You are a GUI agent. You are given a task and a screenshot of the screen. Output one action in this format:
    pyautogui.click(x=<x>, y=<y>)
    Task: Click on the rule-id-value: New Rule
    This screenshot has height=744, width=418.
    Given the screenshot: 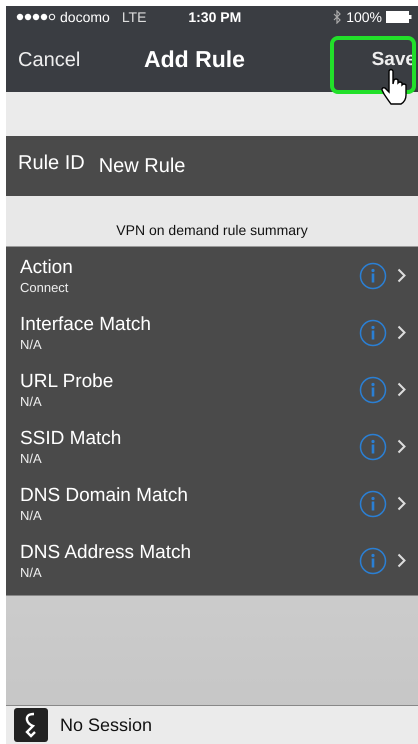 What is the action you would take?
    pyautogui.click(x=142, y=166)
    